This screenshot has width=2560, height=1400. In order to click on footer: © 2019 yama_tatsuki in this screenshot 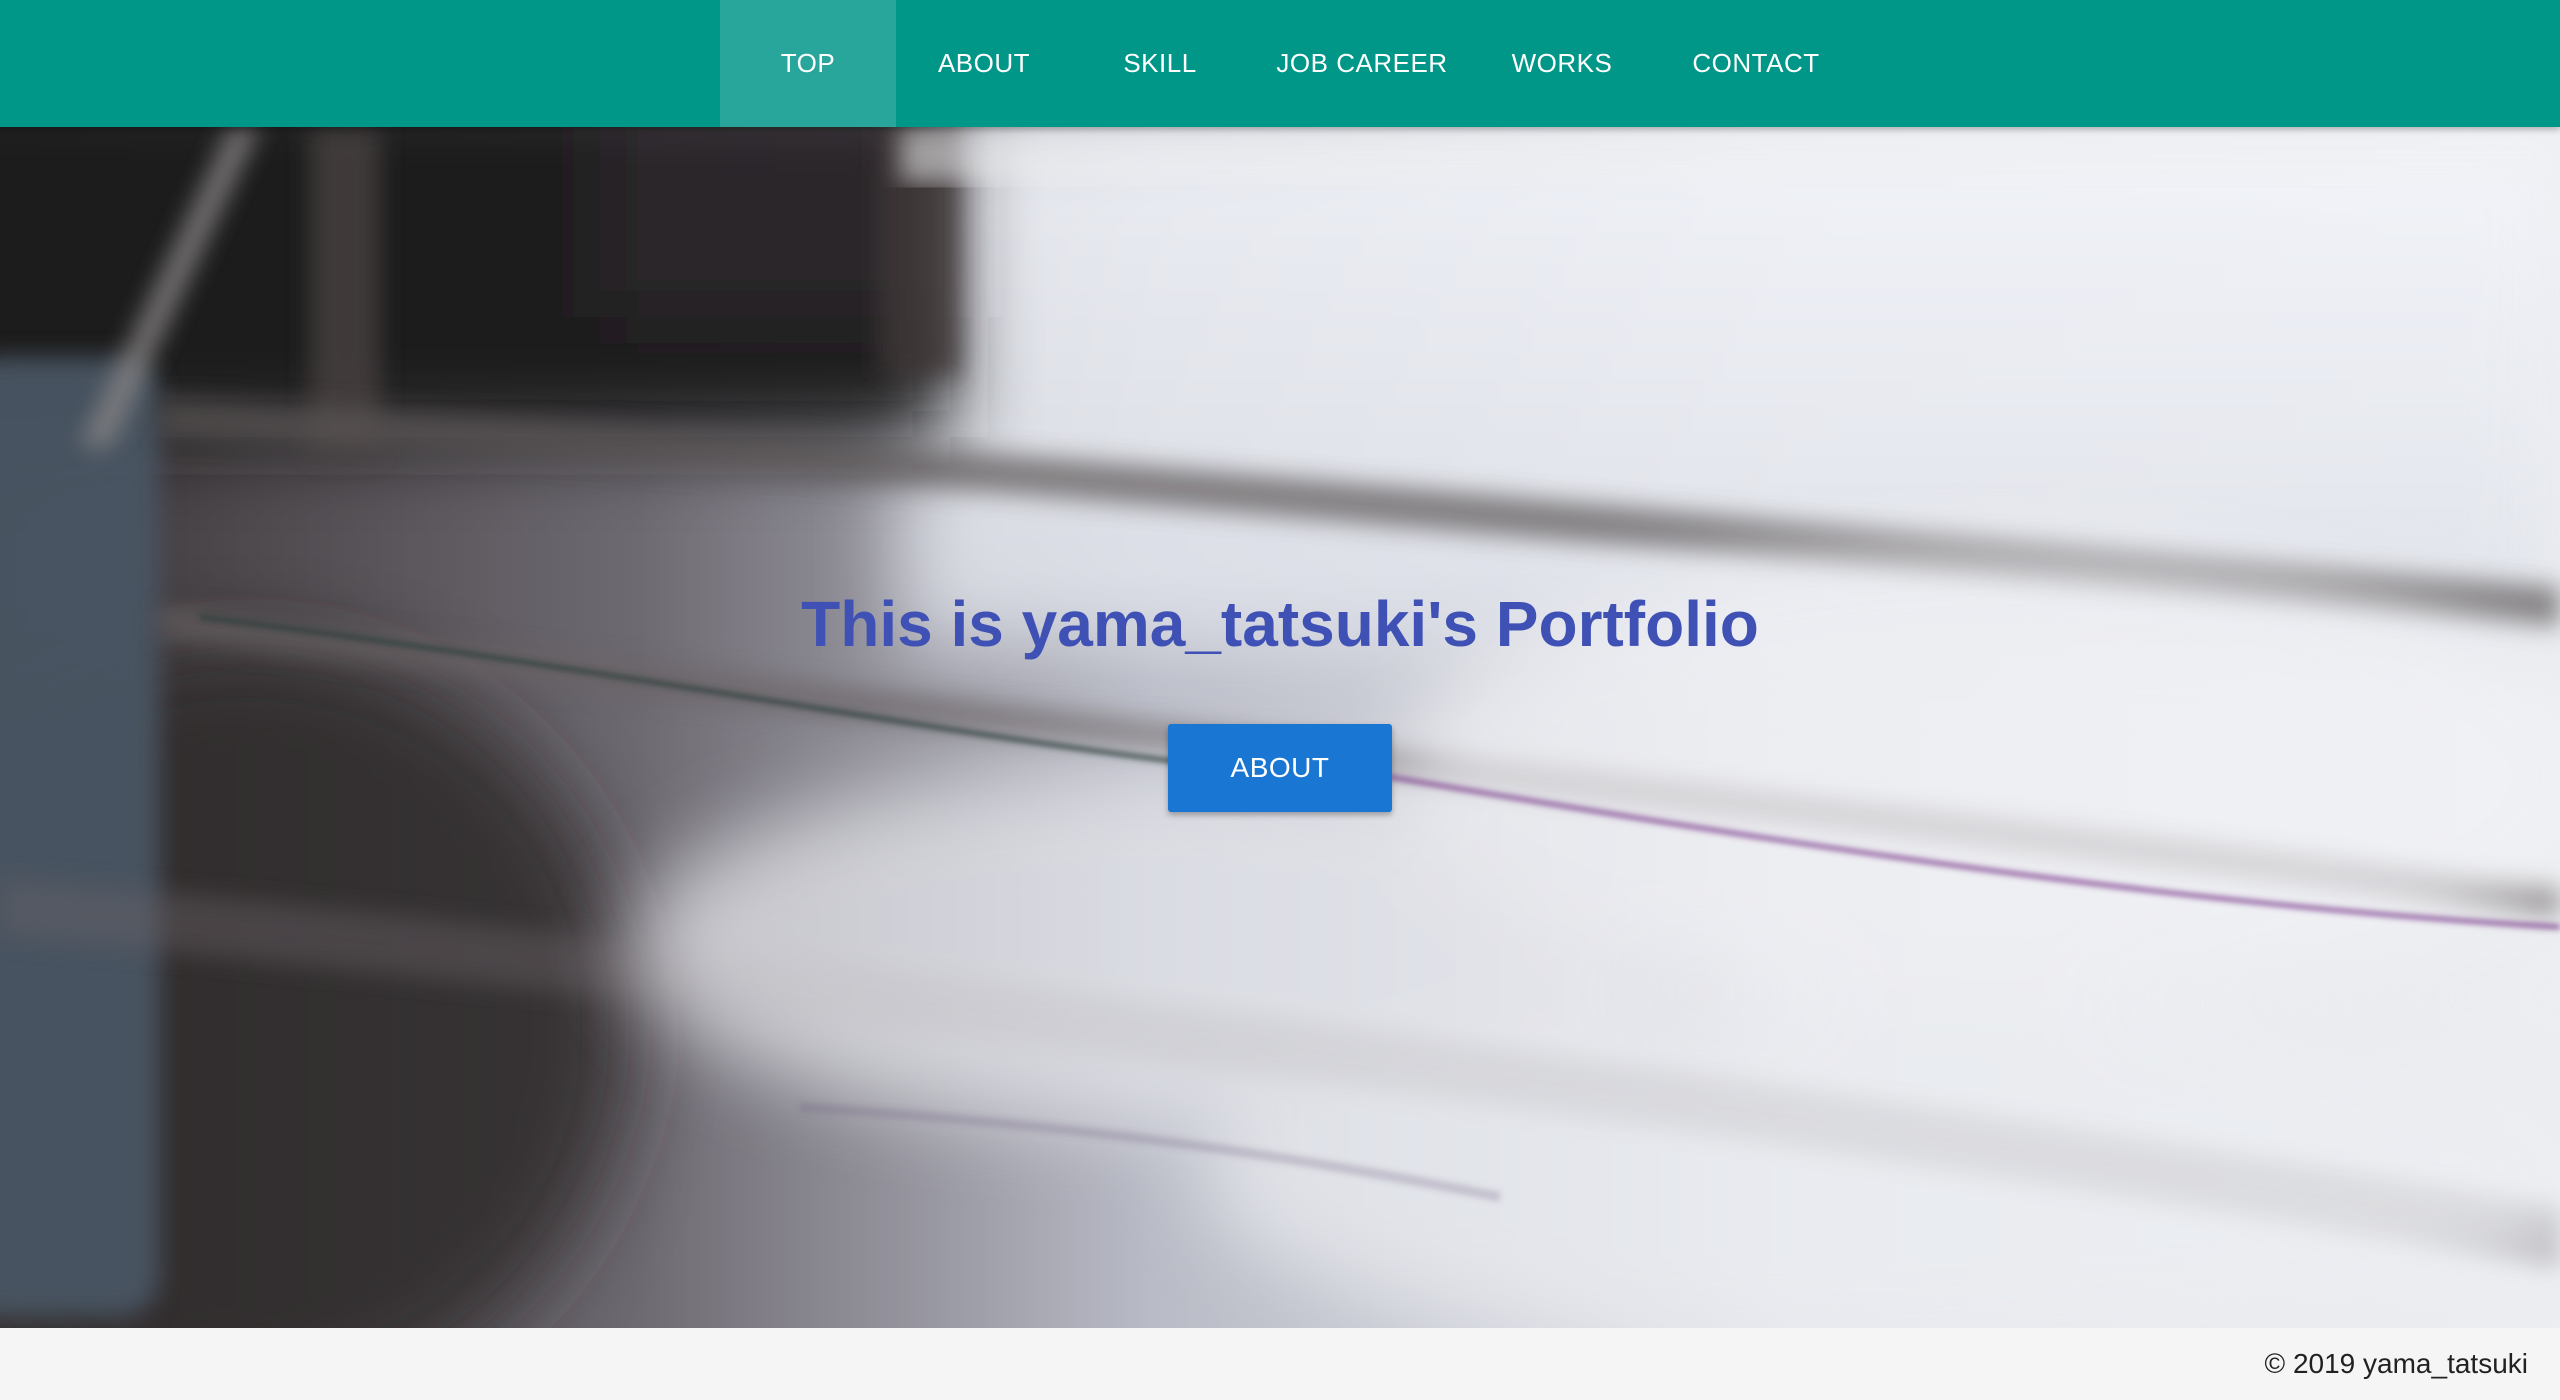, I will do `click(1280, 1364)`.